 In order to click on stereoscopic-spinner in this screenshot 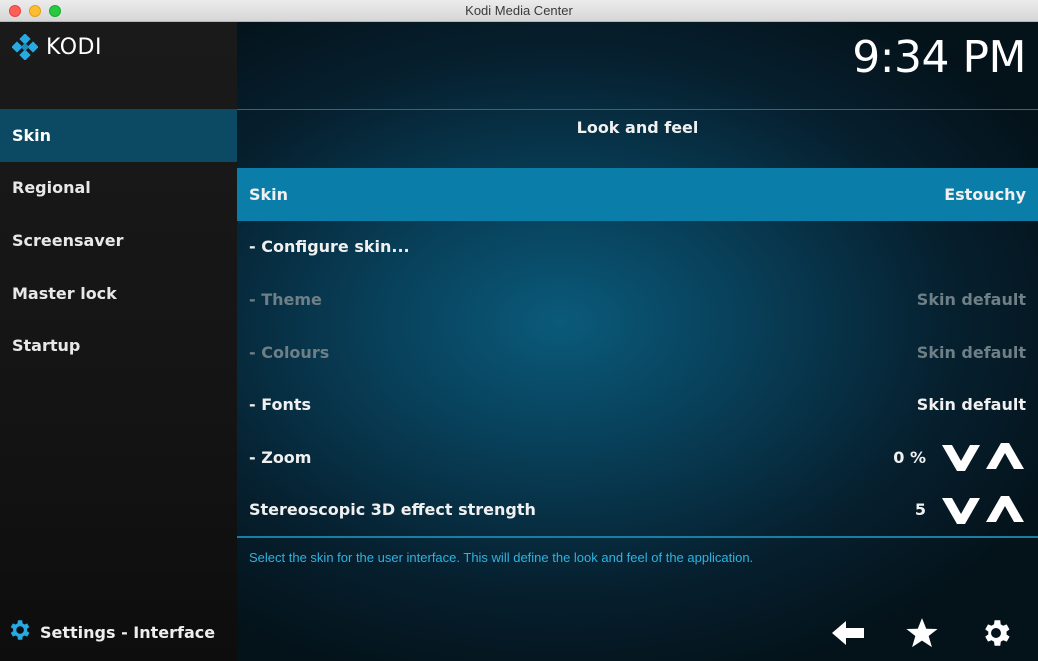, I will do `click(983, 510)`.